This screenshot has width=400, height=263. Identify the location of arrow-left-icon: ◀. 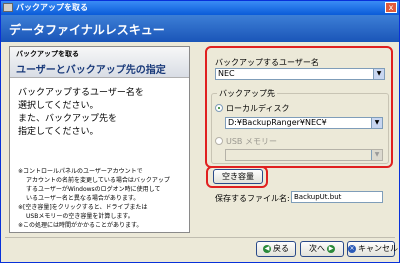
(267, 248).